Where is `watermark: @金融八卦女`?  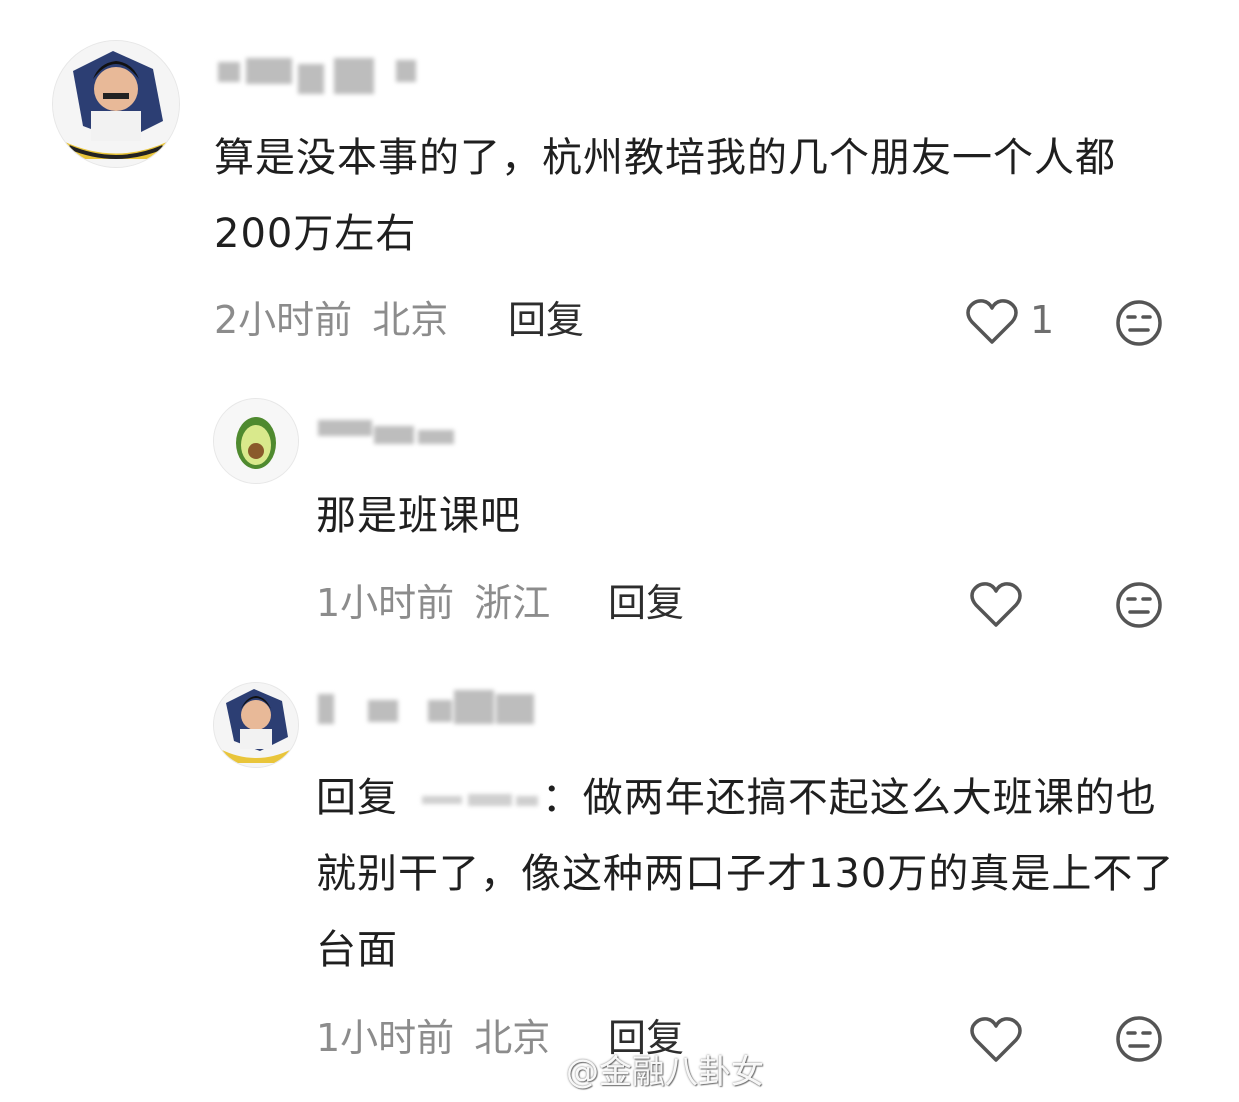
watermark: @金融八卦女 is located at coordinates (646, 1072).